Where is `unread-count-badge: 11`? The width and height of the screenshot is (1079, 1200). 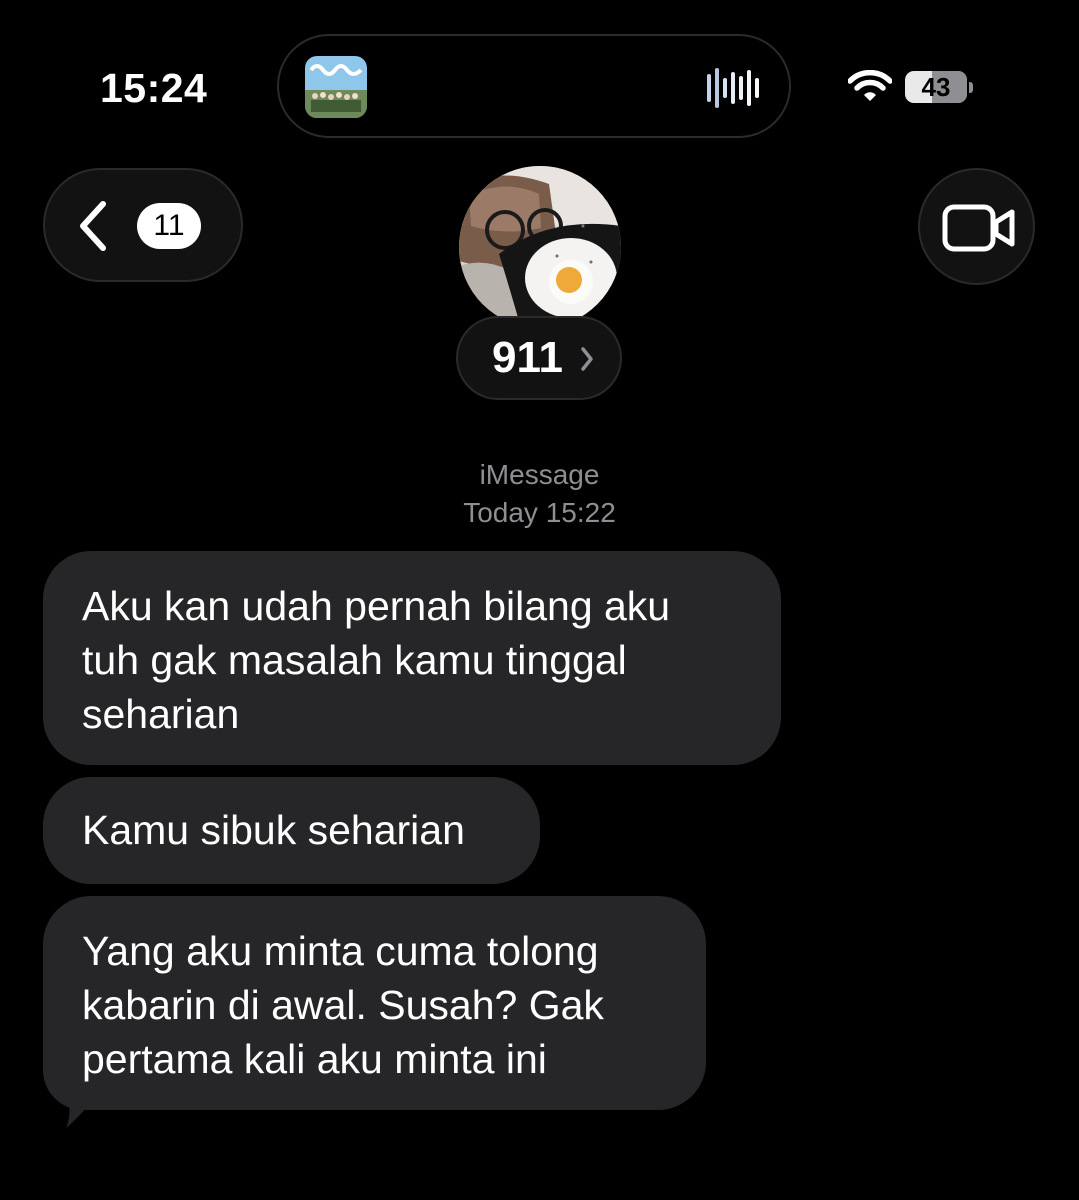 unread-count-badge: 11 is located at coordinates (169, 226).